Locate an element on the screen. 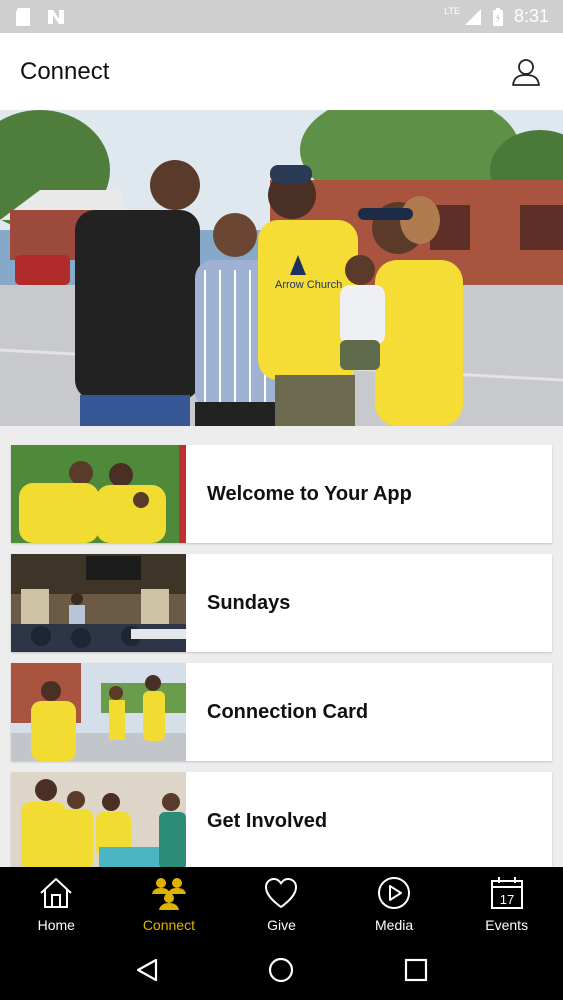  profile-button is located at coordinates (526, 72).